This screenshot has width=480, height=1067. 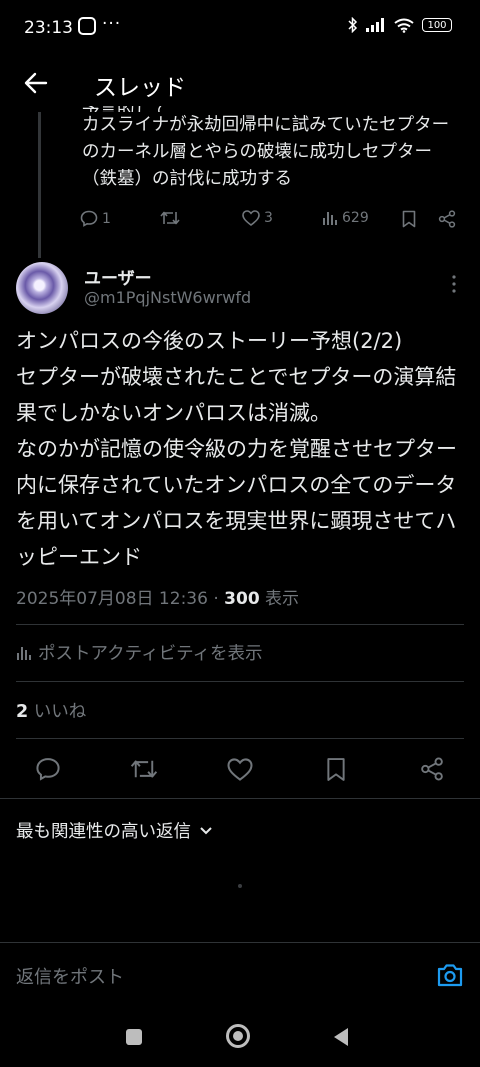 I want to click on recent-apps-button, so click(x=134, y=1037).